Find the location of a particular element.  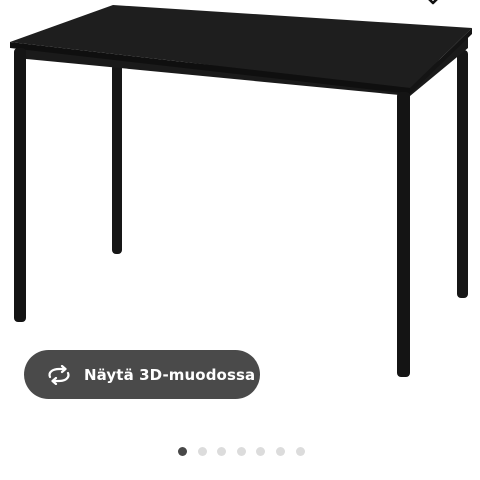

view-3d-button: Näytä 3D-muodossa is located at coordinates (142, 374).